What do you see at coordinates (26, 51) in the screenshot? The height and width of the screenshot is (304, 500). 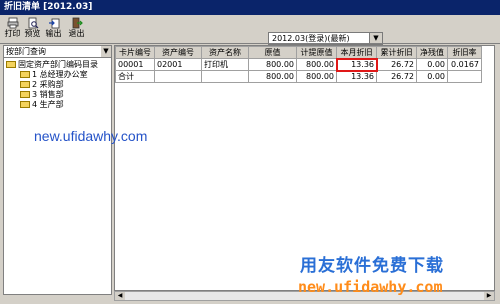 I see `query-mode-value: 按部门查询` at bounding box center [26, 51].